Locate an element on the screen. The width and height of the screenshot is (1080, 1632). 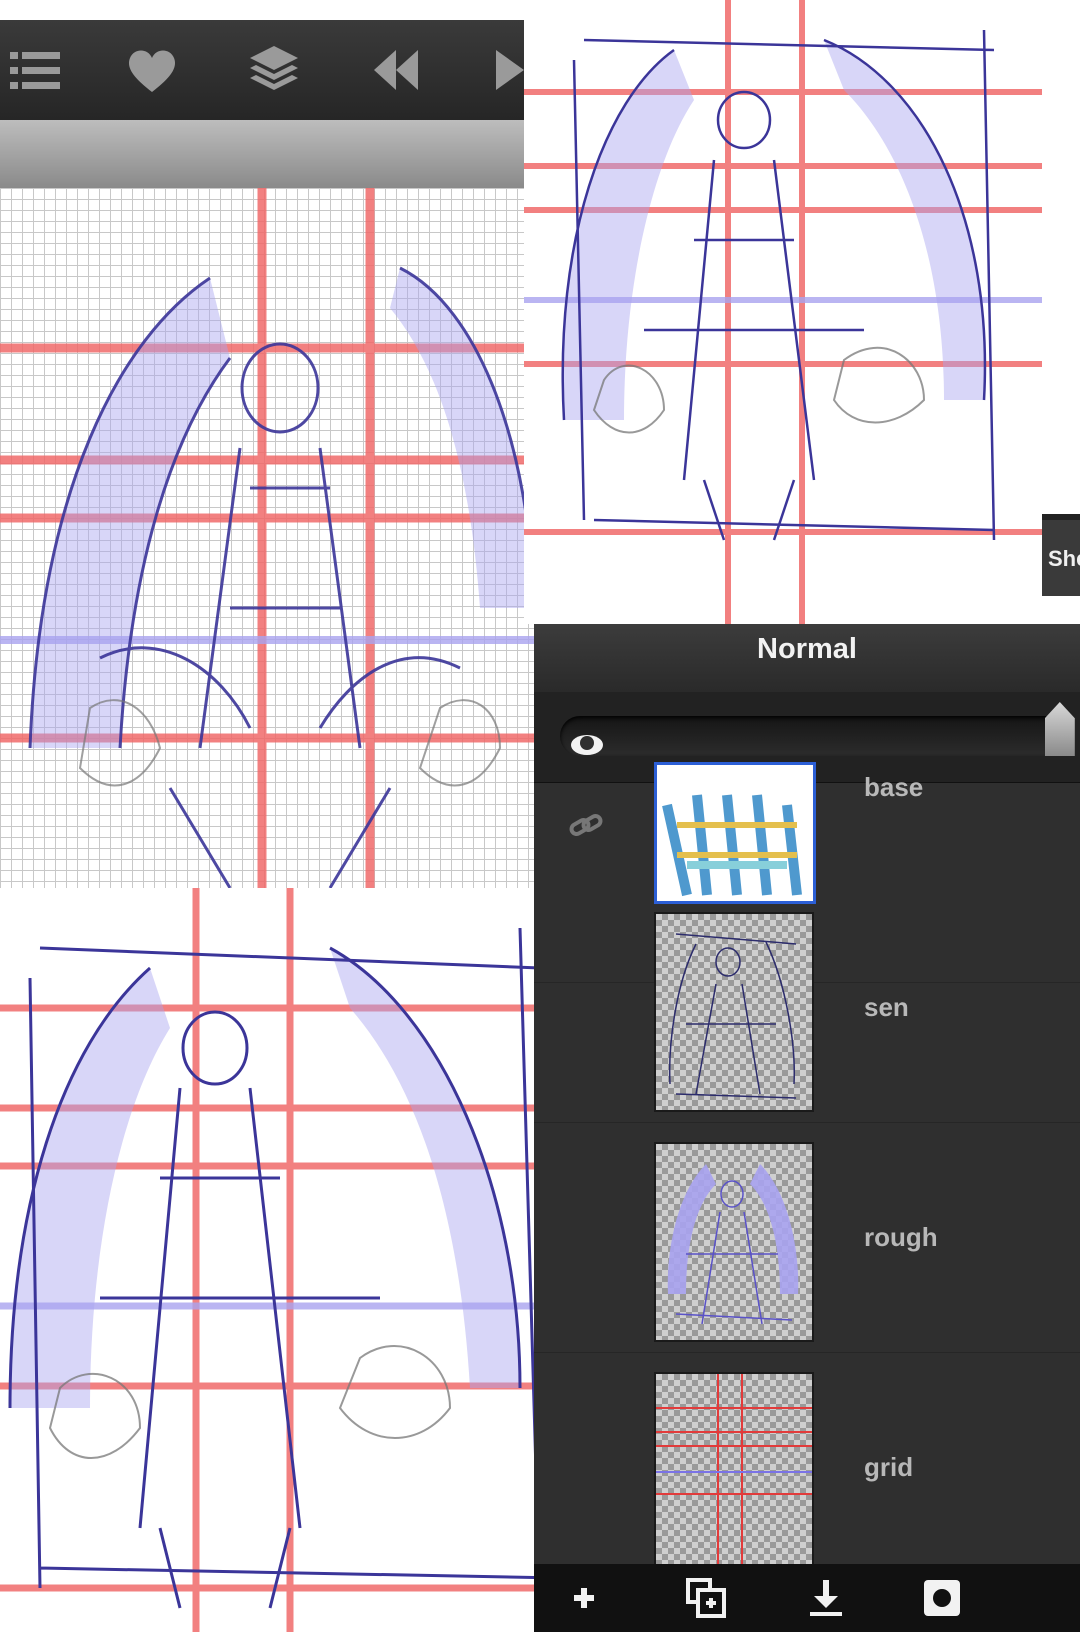
layer-name-rough: rough is located at coordinates (901, 1237).